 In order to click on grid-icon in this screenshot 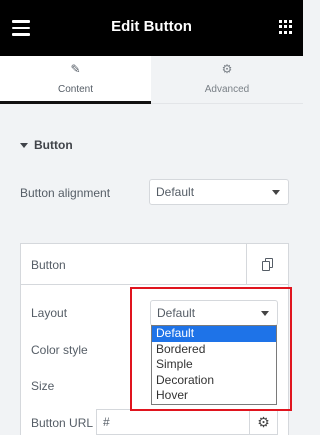, I will do `click(286, 27)`.